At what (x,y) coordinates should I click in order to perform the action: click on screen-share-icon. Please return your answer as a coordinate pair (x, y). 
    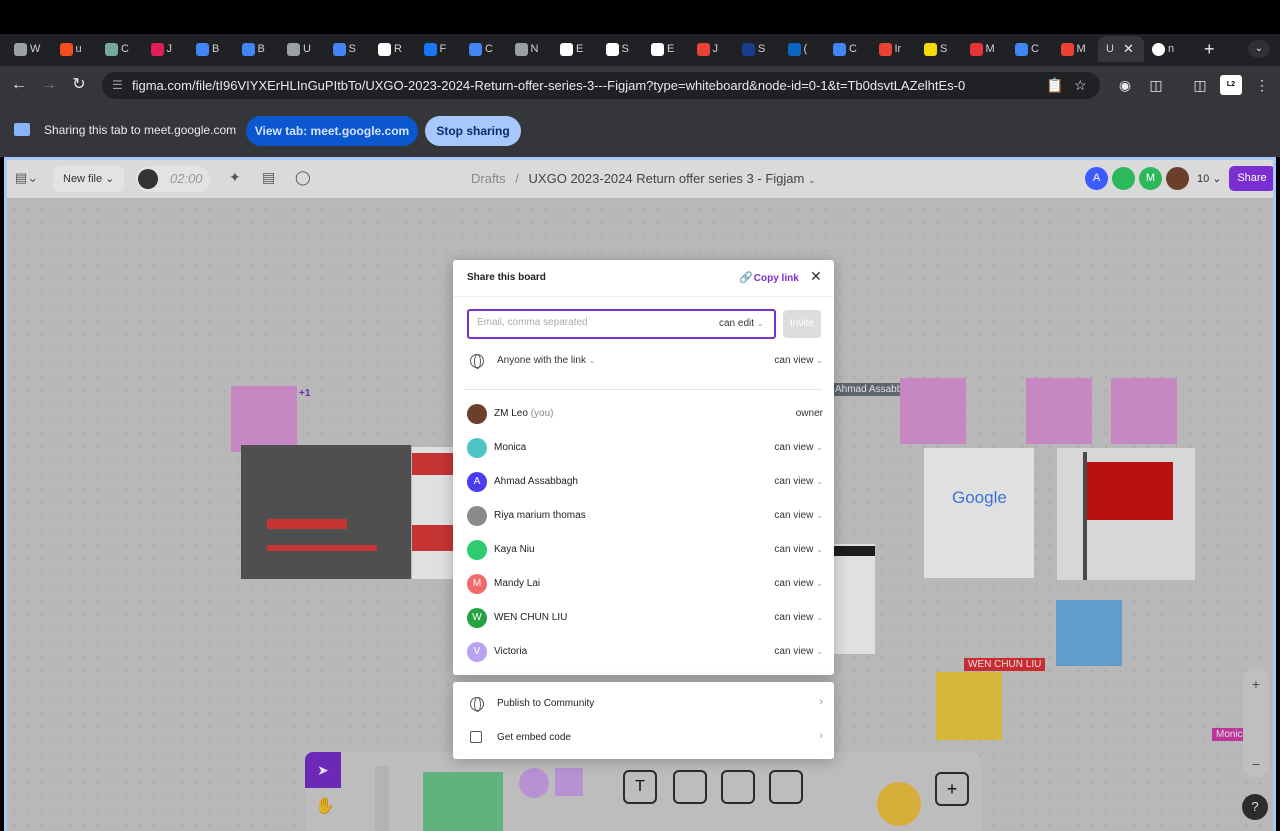
    Looking at the image, I should click on (22, 129).